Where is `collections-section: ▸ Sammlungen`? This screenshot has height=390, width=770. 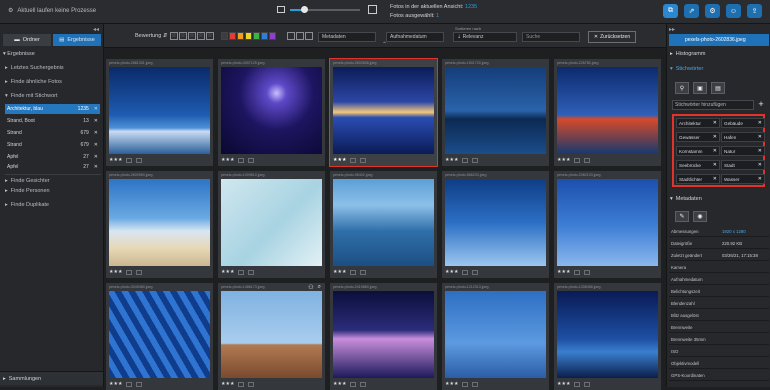 collections-section: ▸ Sammlungen is located at coordinates (51, 378).